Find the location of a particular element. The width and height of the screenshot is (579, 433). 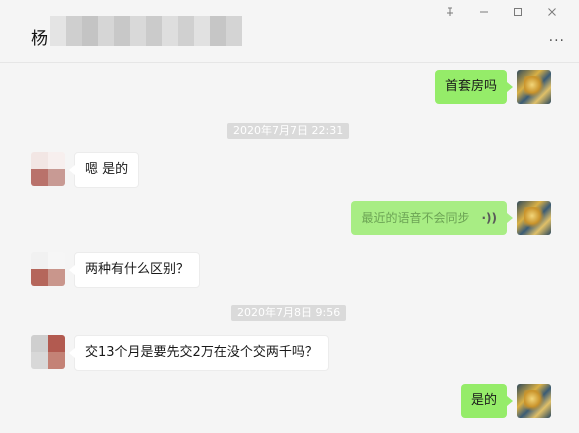

more-options-button: ··· is located at coordinates (557, 41).